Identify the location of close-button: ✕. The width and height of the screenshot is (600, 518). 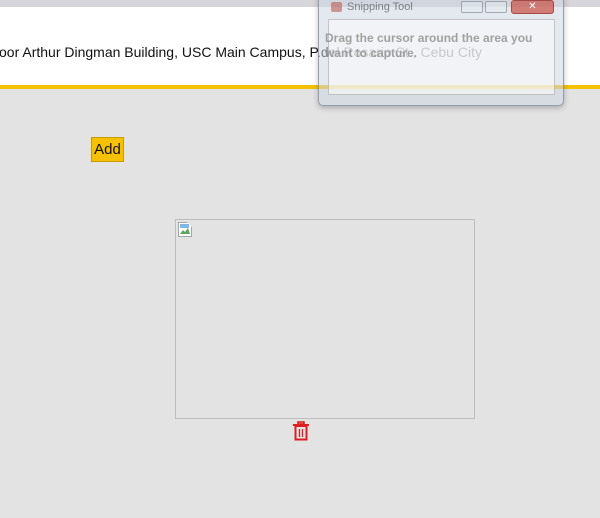
(532, 7).